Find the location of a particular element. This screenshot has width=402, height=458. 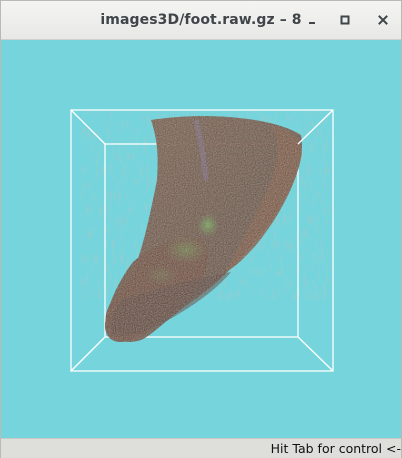

maximize-button is located at coordinates (345, 20).